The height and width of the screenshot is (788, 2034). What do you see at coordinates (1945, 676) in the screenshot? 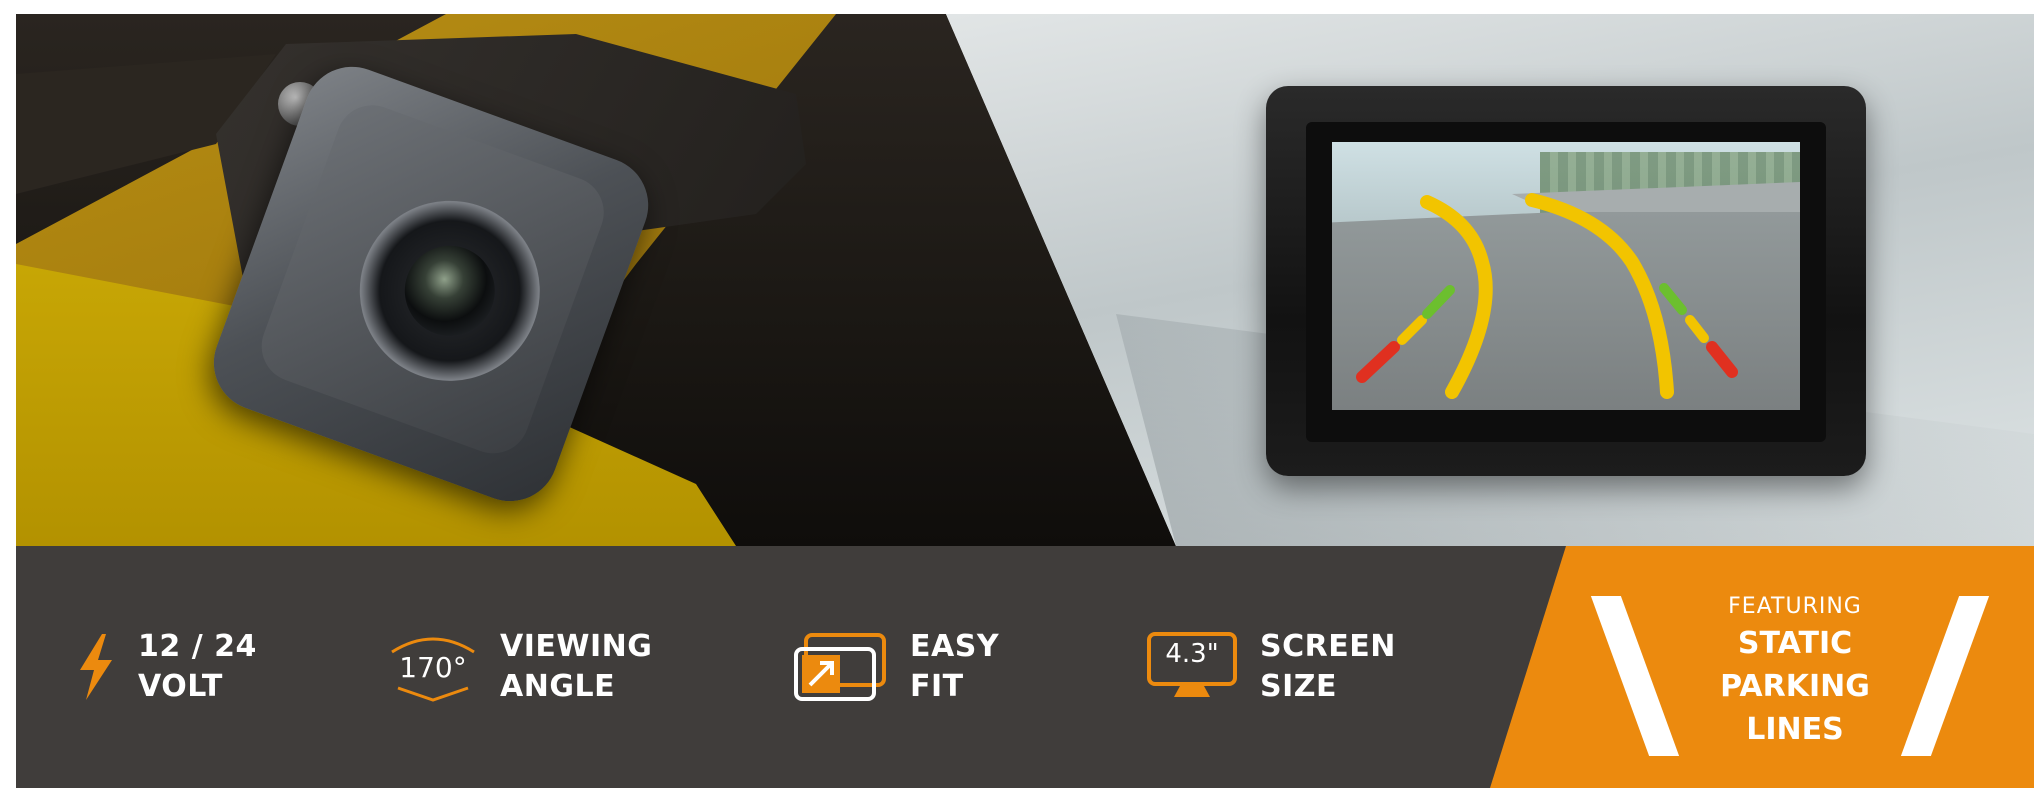
I see `slash-right` at bounding box center [1945, 676].